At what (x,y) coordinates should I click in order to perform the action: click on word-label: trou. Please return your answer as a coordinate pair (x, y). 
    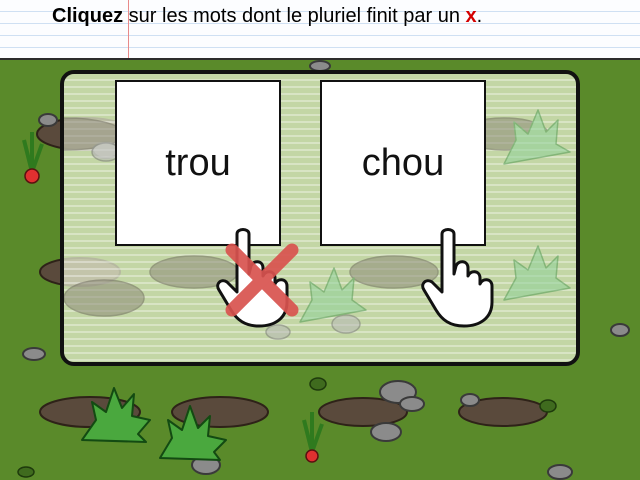
    Looking at the image, I should click on (198, 162).